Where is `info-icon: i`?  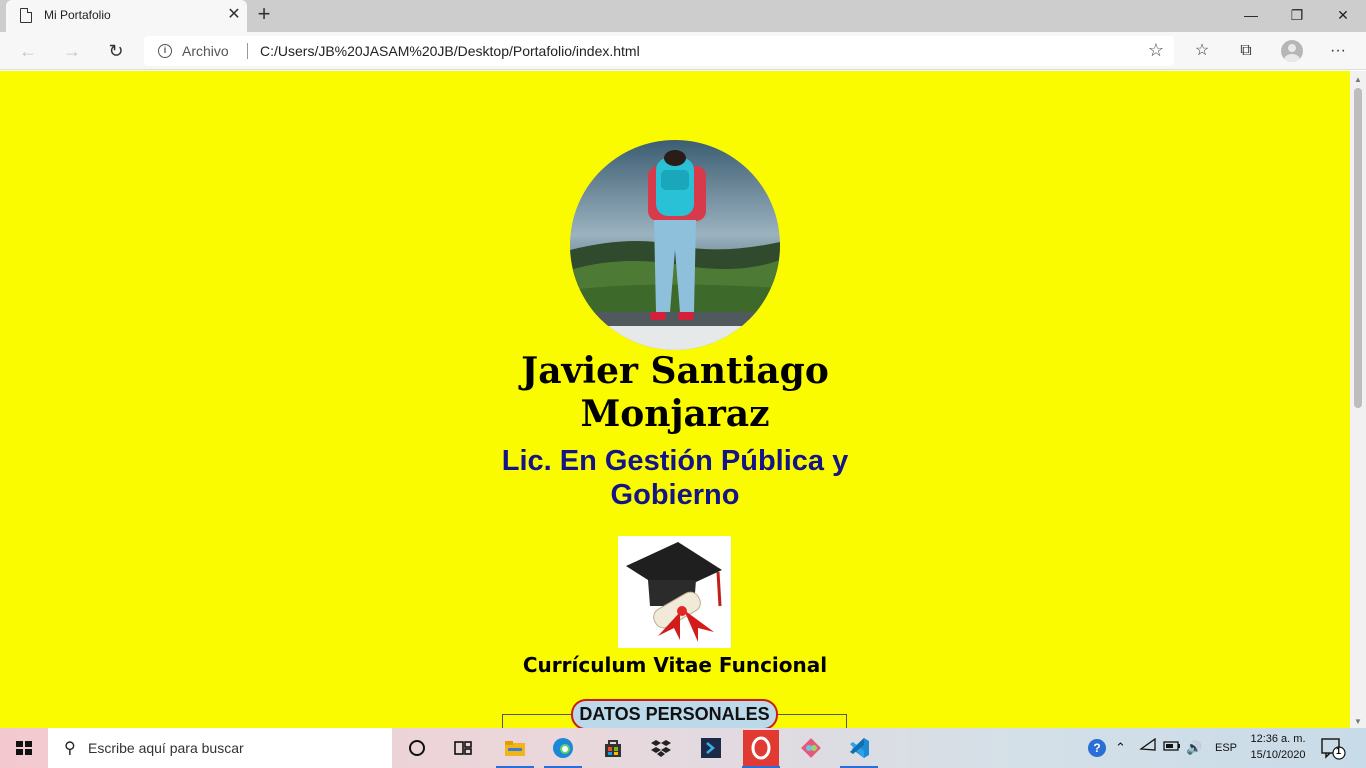 info-icon: i is located at coordinates (165, 51).